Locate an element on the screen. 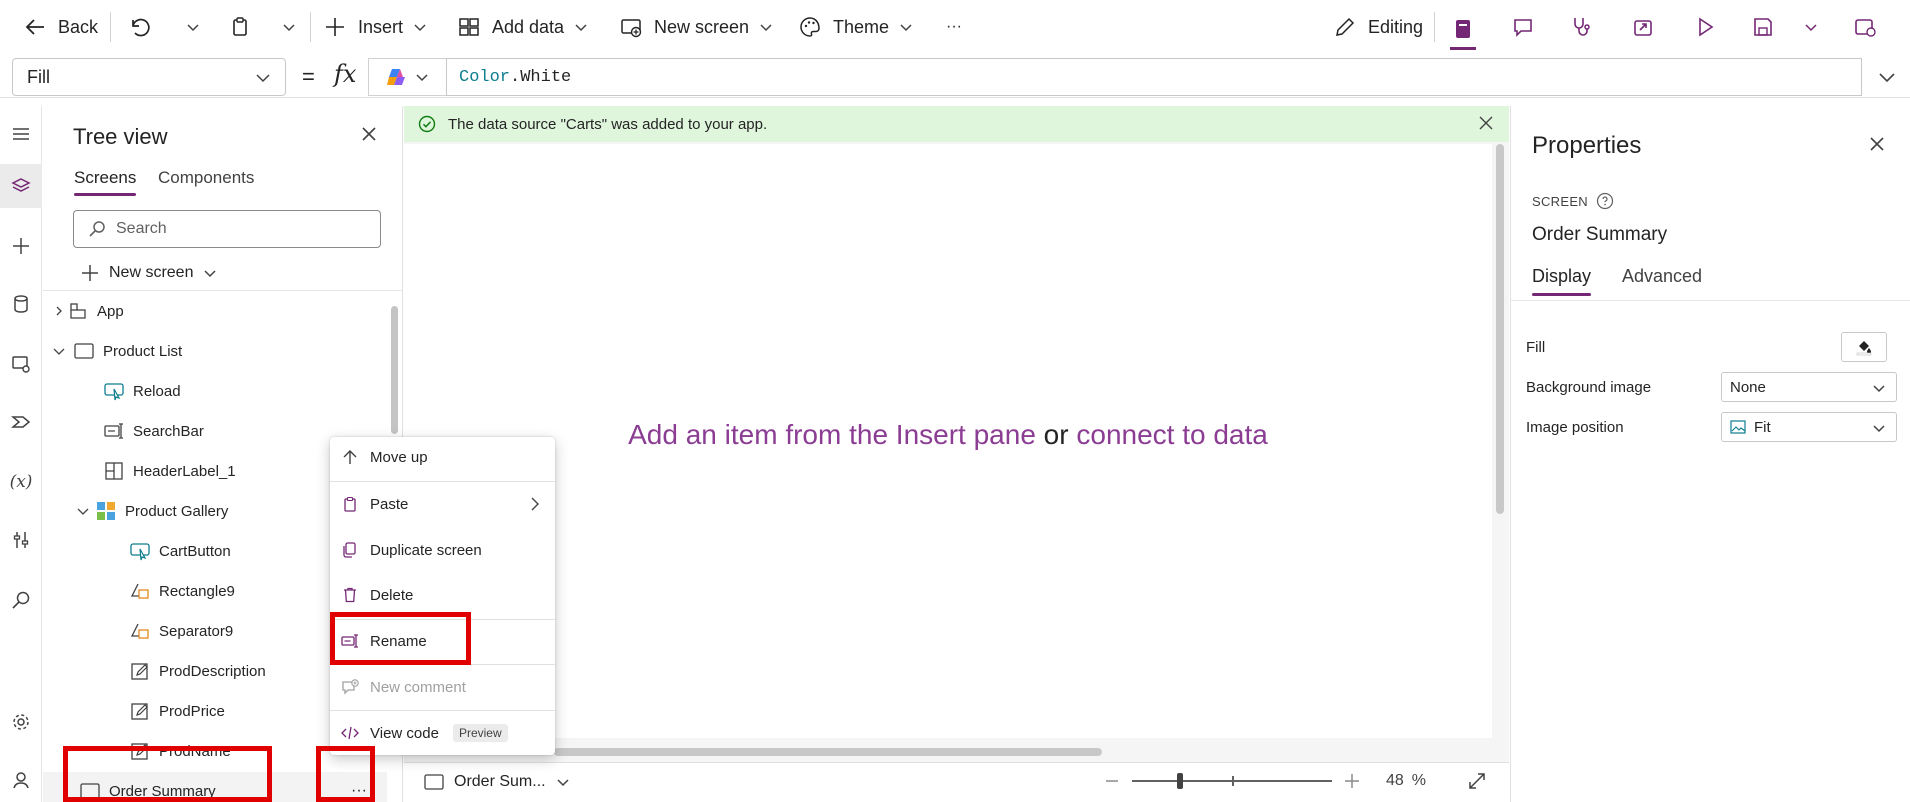 The width and height of the screenshot is (1910, 802). undo-button is located at coordinates (139, 27).